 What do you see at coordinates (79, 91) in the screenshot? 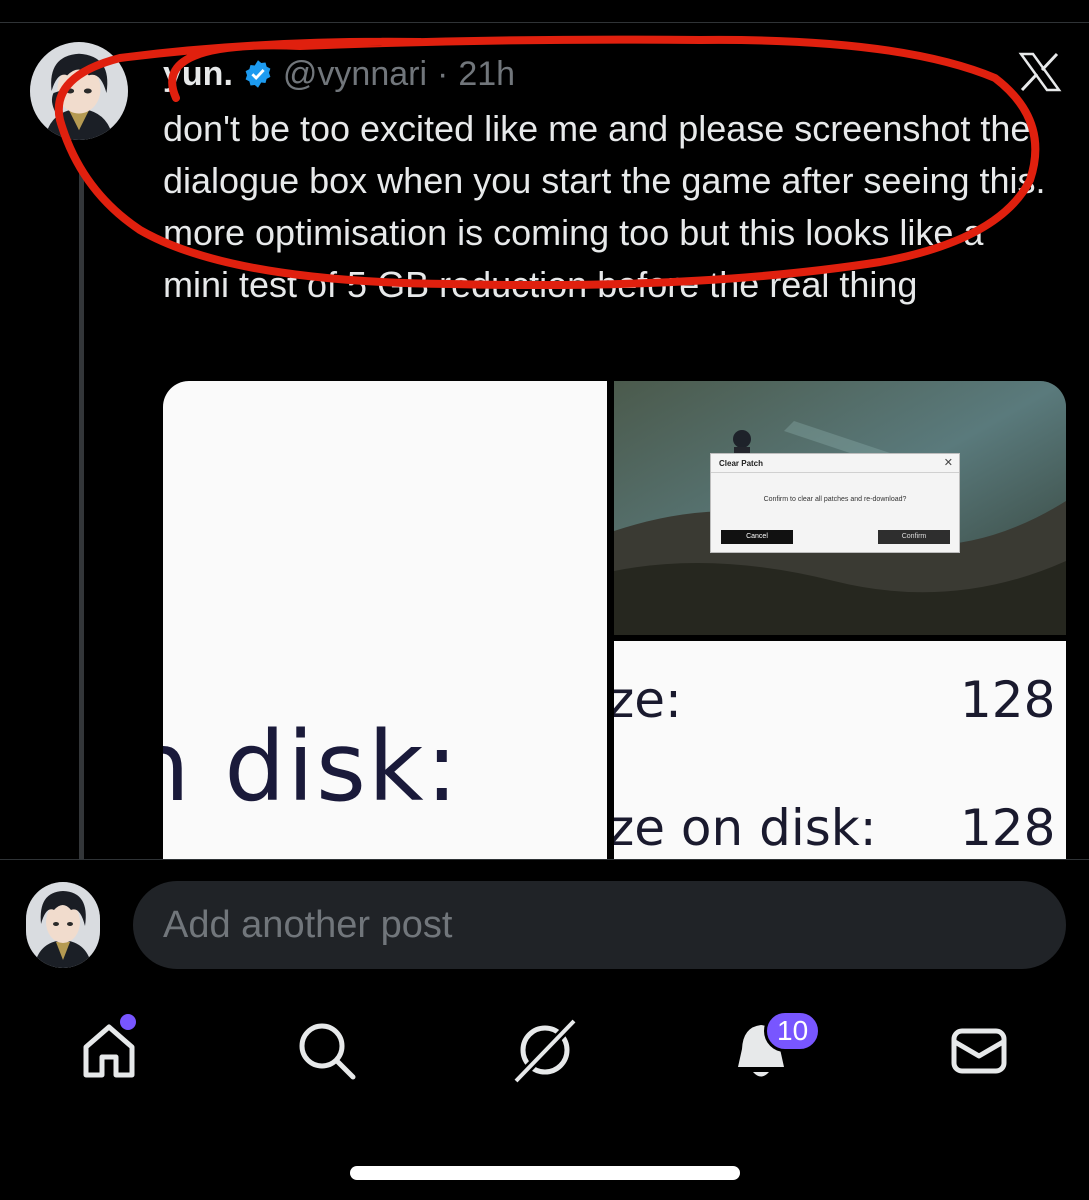
I see `author-avatar` at bounding box center [79, 91].